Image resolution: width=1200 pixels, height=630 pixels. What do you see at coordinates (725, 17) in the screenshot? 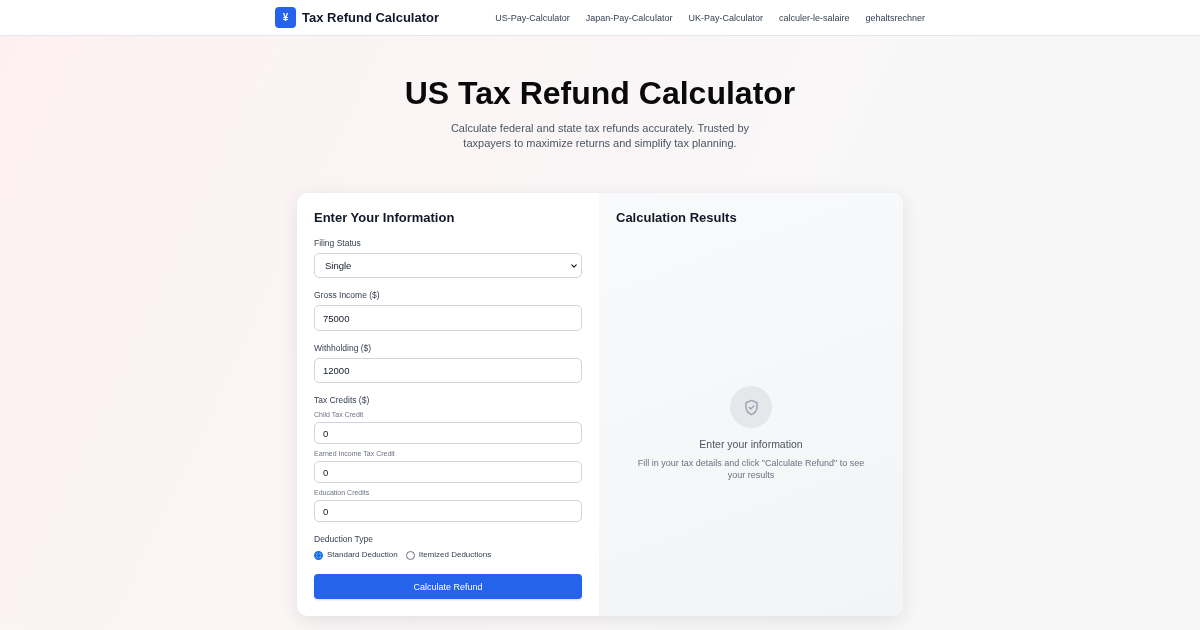
I see `nav-link: UK-Pay-Calculator` at bounding box center [725, 17].